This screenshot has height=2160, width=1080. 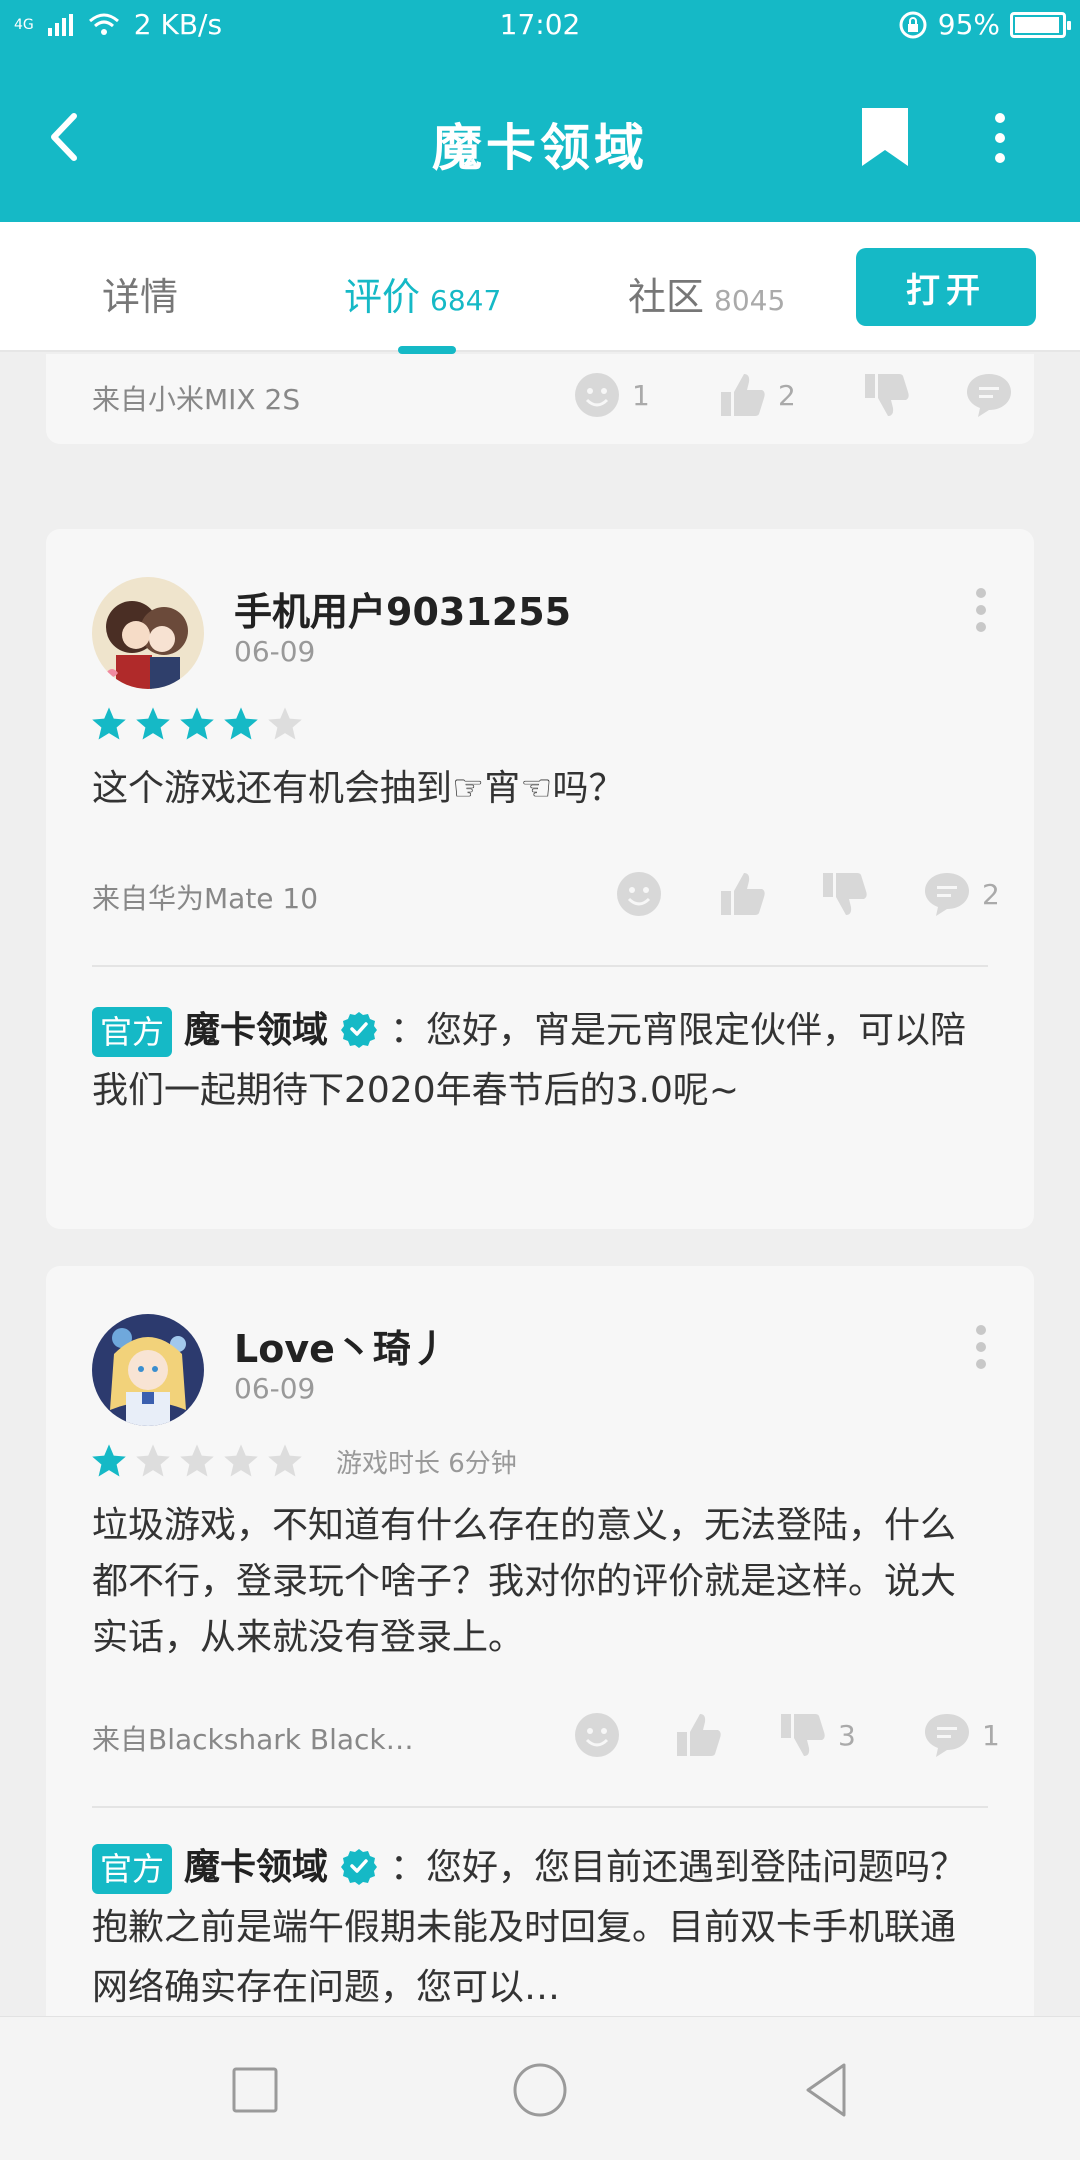 I want to click on smile-button: 1, so click(x=611, y=395).